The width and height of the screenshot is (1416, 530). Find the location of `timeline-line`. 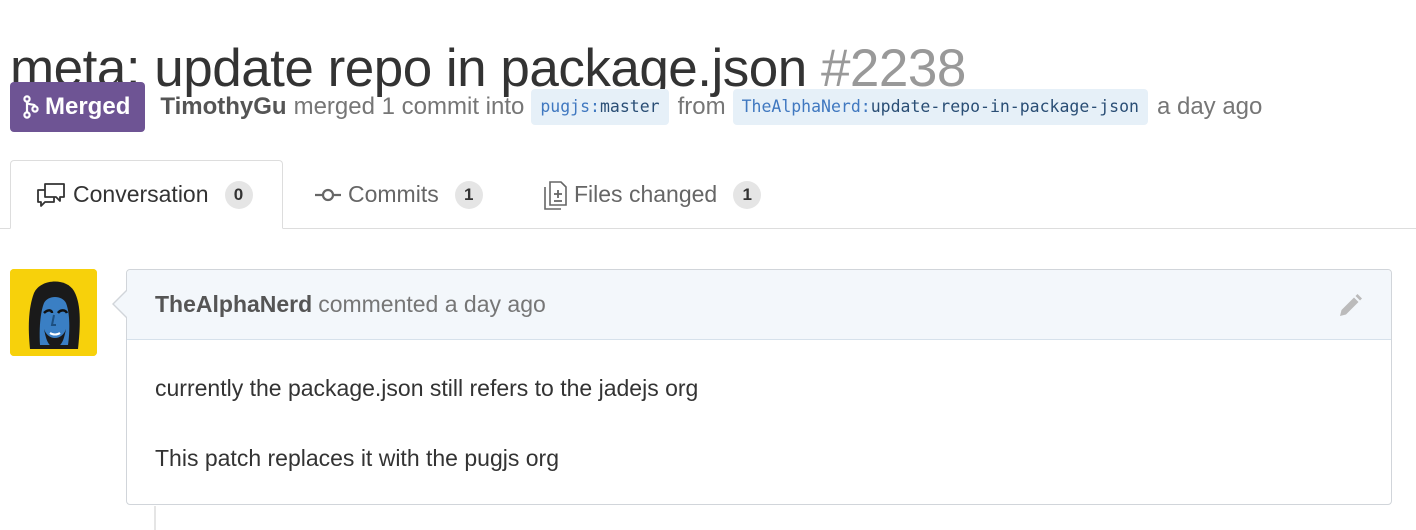

timeline-line is located at coordinates (155, 518).